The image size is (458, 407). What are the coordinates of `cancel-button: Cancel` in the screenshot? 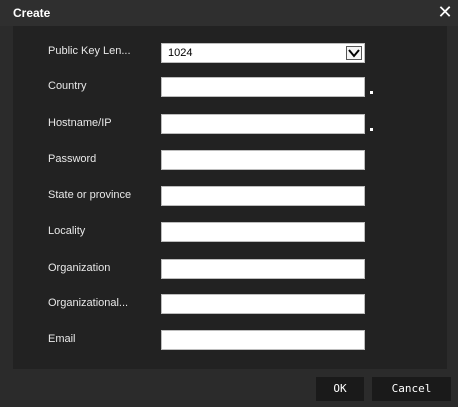 It's located at (411, 389).